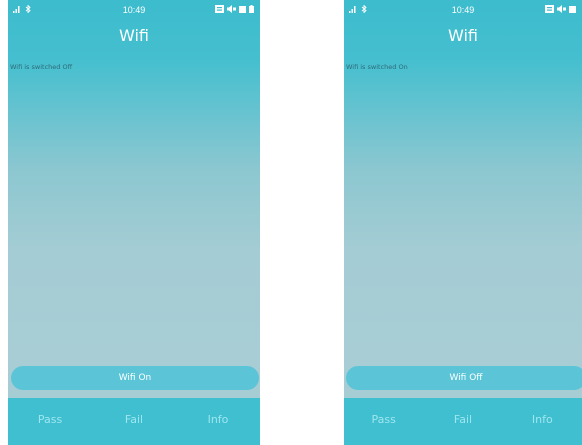 Image resolution: width=582 pixels, height=445 pixels. What do you see at coordinates (377, 67) in the screenshot?
I see `wifi-status-message: Wifi is switched On` at bounding box center [377, 67].